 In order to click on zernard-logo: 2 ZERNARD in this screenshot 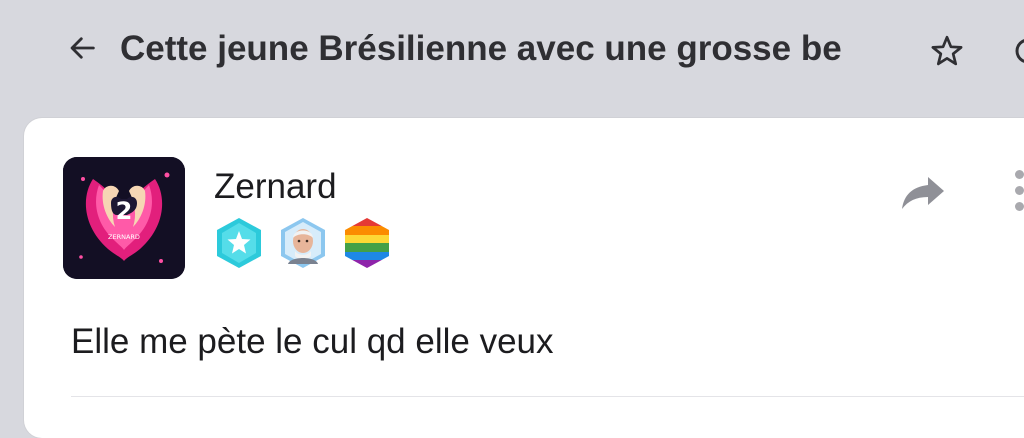, I will do `click(124, 218)`.